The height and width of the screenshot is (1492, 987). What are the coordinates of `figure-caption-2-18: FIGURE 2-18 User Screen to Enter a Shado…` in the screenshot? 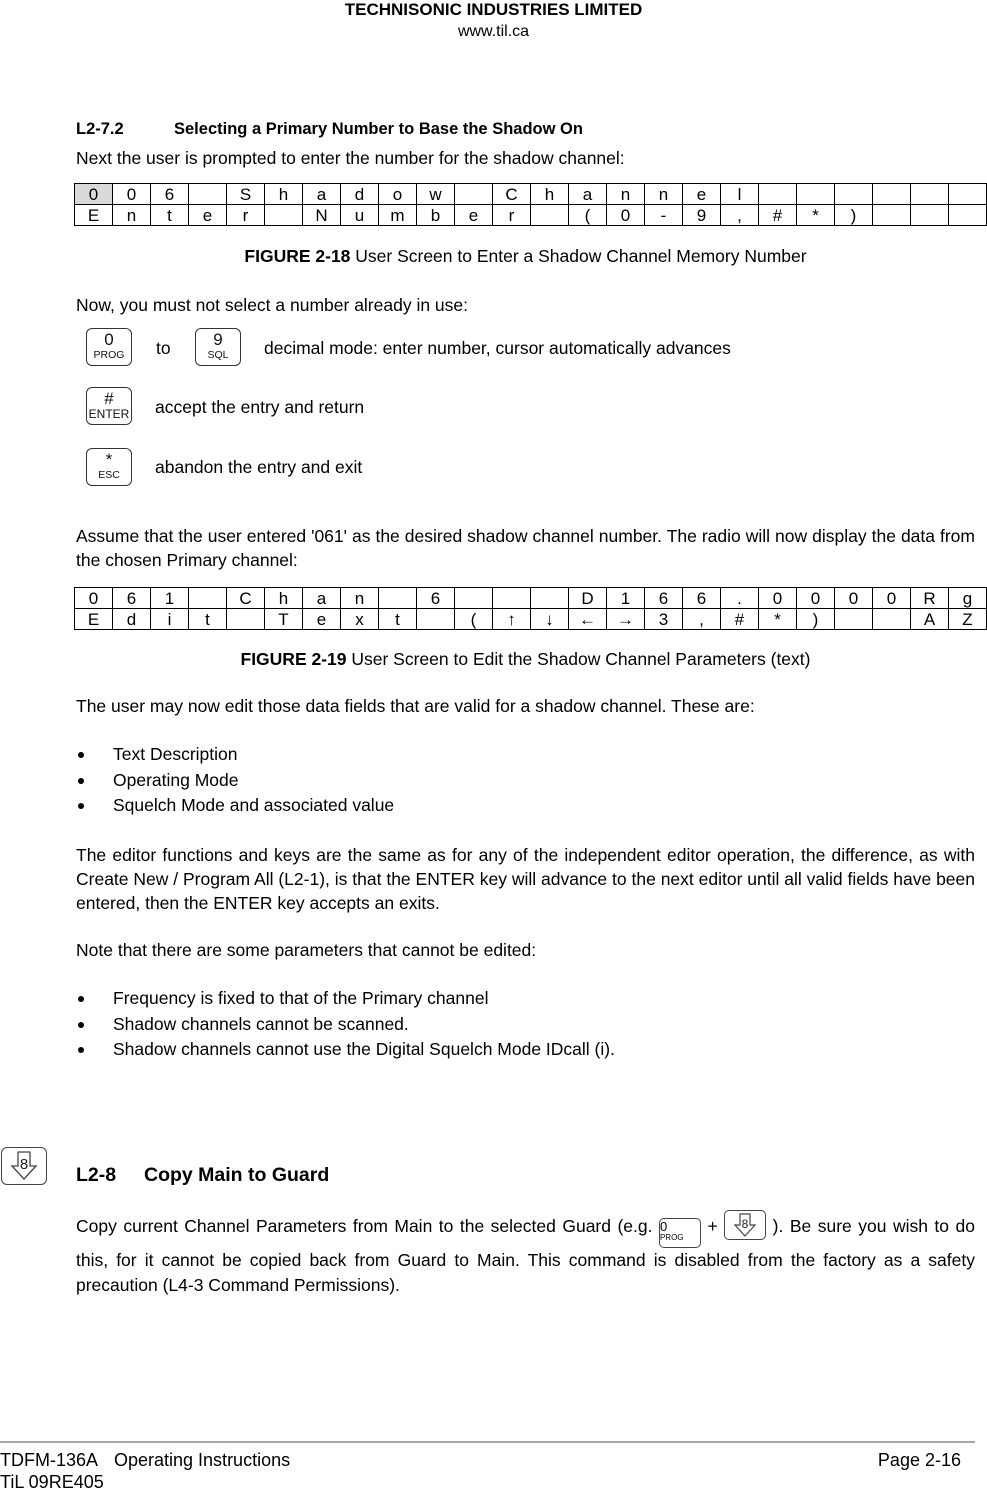 It's located at (525, 256).